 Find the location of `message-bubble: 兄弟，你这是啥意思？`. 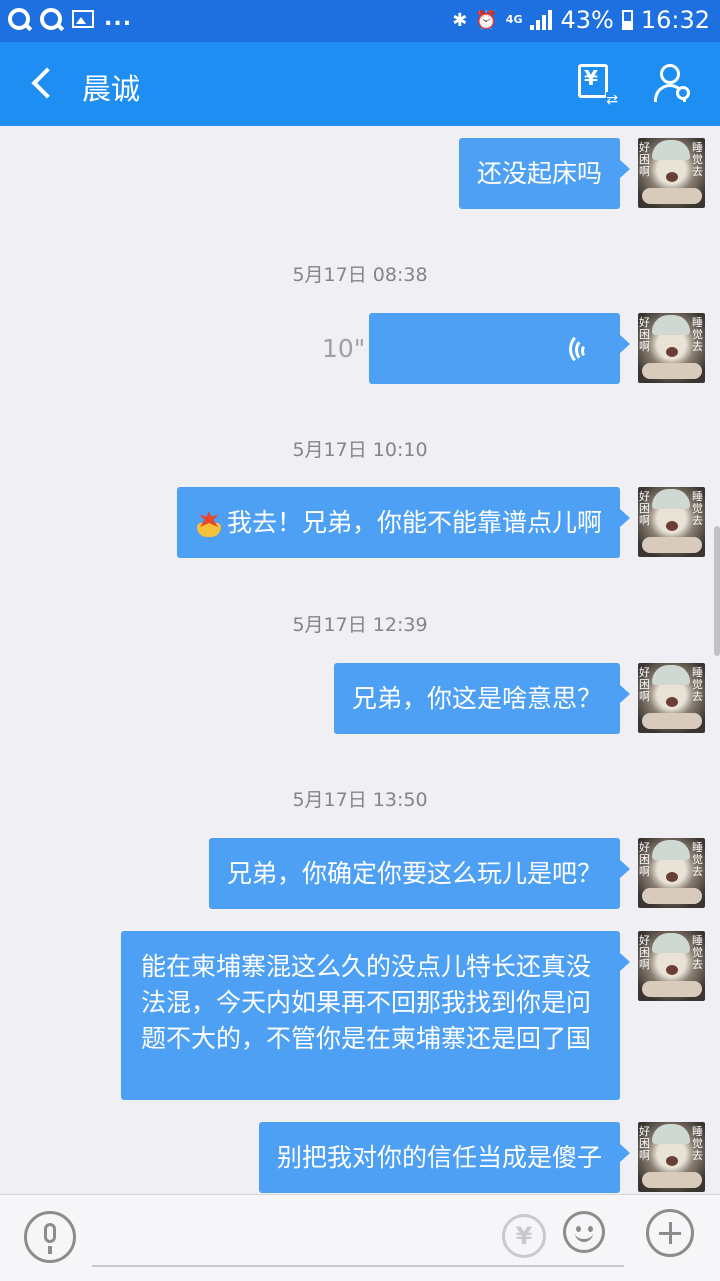

message-bubble: 兄弟，你这是啥意思？ is located at coordinates (482, 698).